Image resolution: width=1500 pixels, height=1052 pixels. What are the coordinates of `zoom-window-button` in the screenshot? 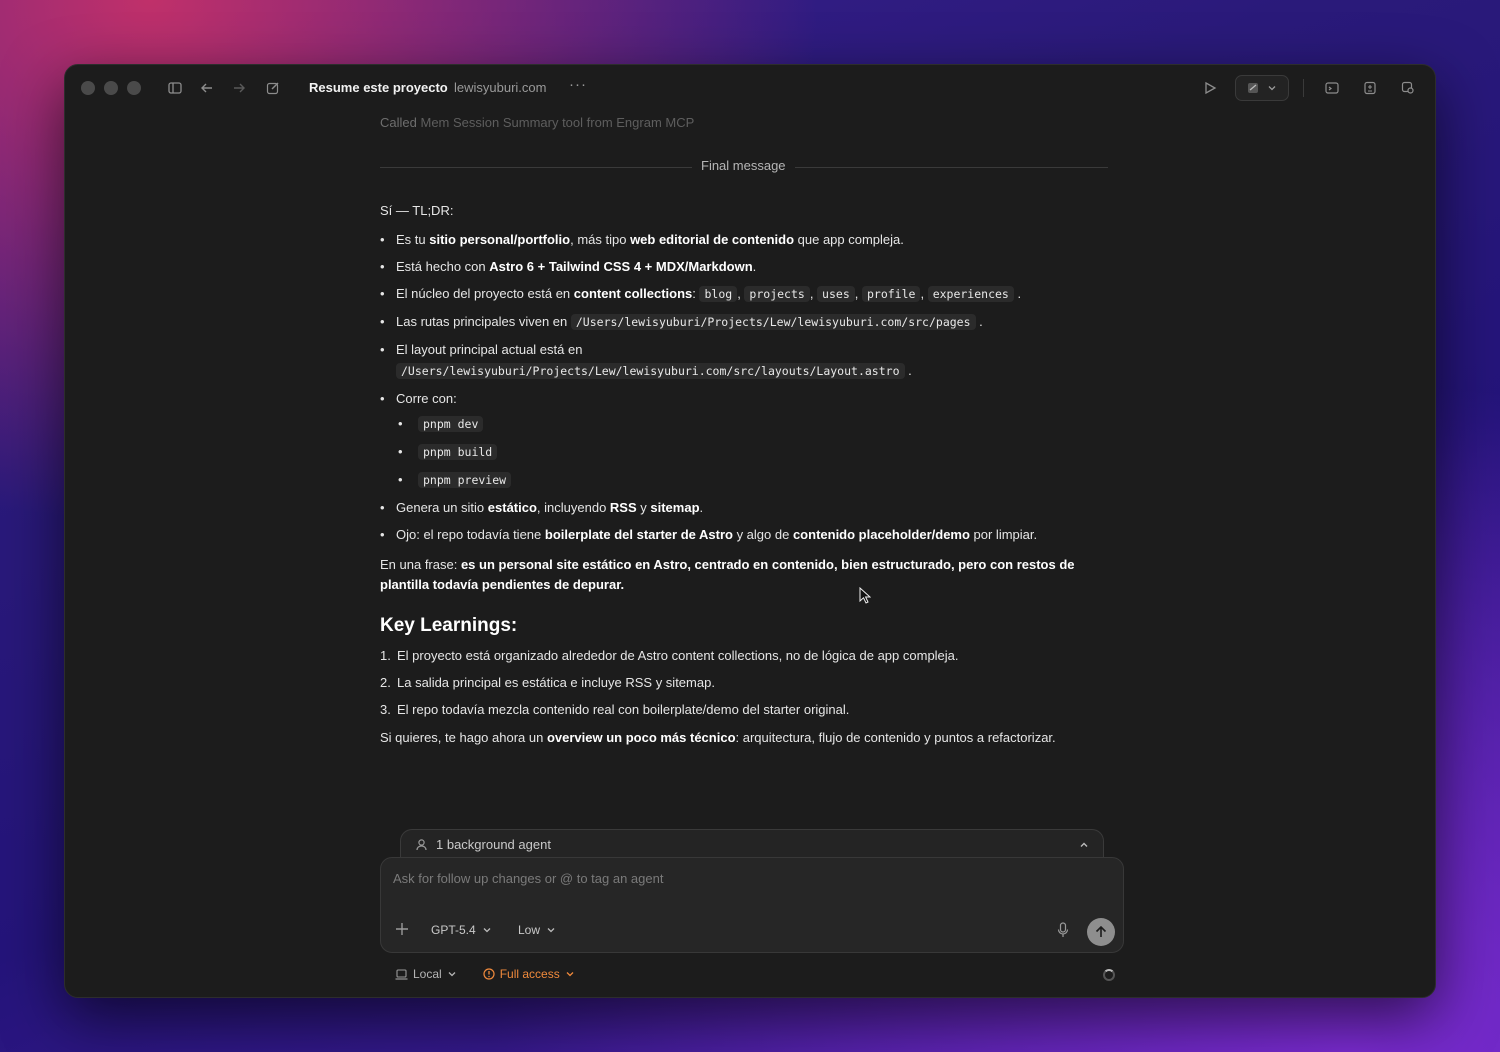 It's located at (134, 88).